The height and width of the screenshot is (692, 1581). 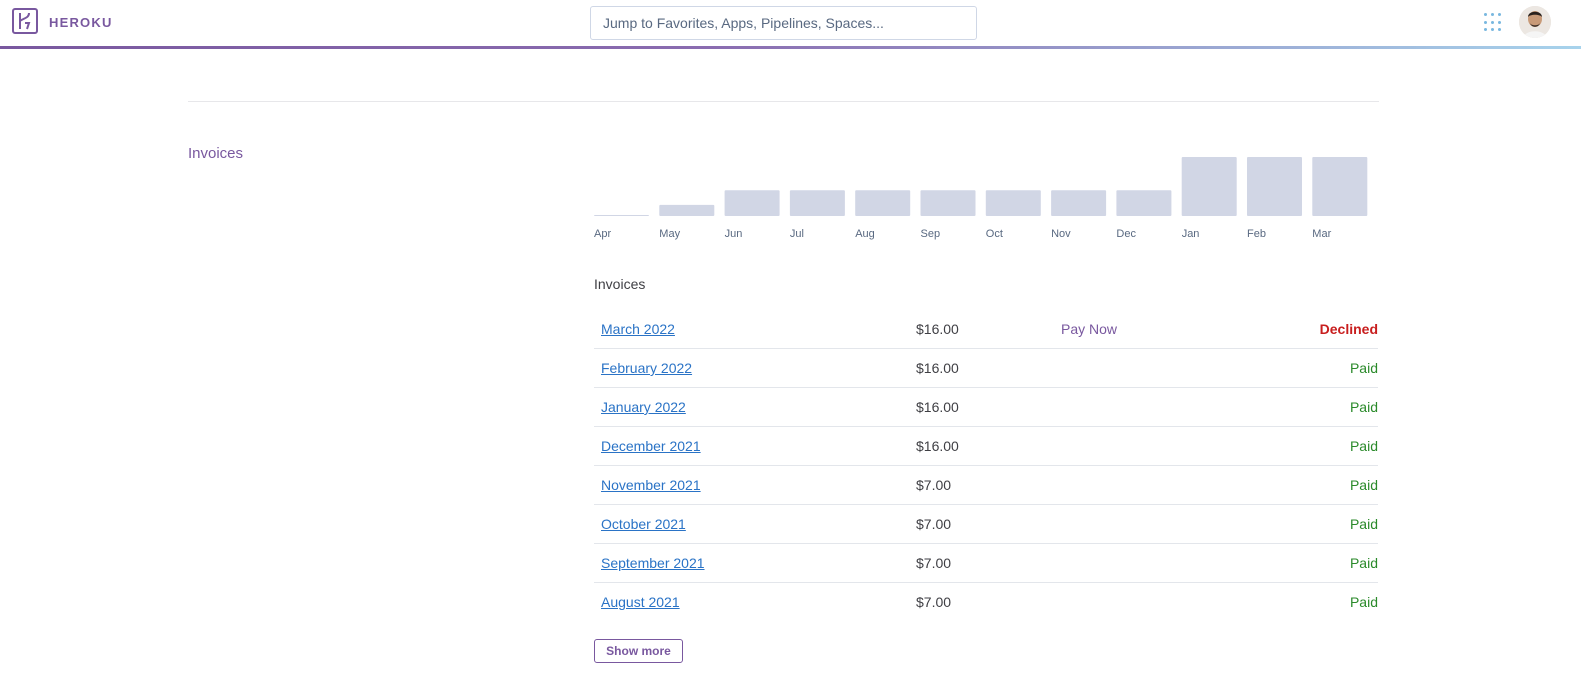 I want to click on chart-tick-label: Jul, so click(x=797, y=234).